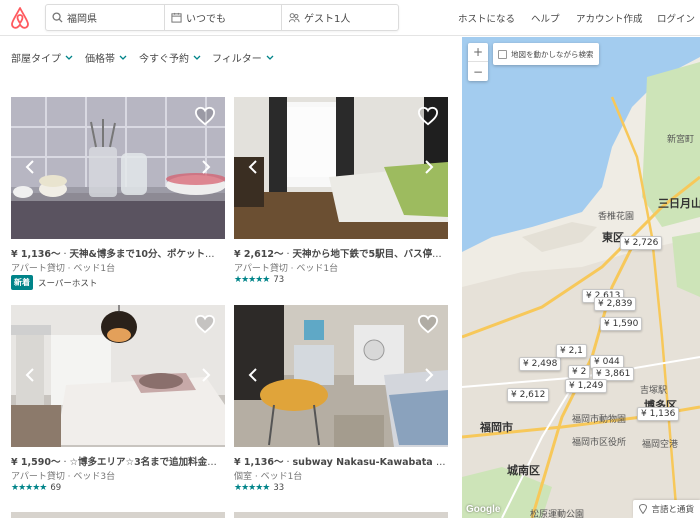 The width and height of the screenshot is (700, 518). I want to click on private-room-photo, so click(341, 376).